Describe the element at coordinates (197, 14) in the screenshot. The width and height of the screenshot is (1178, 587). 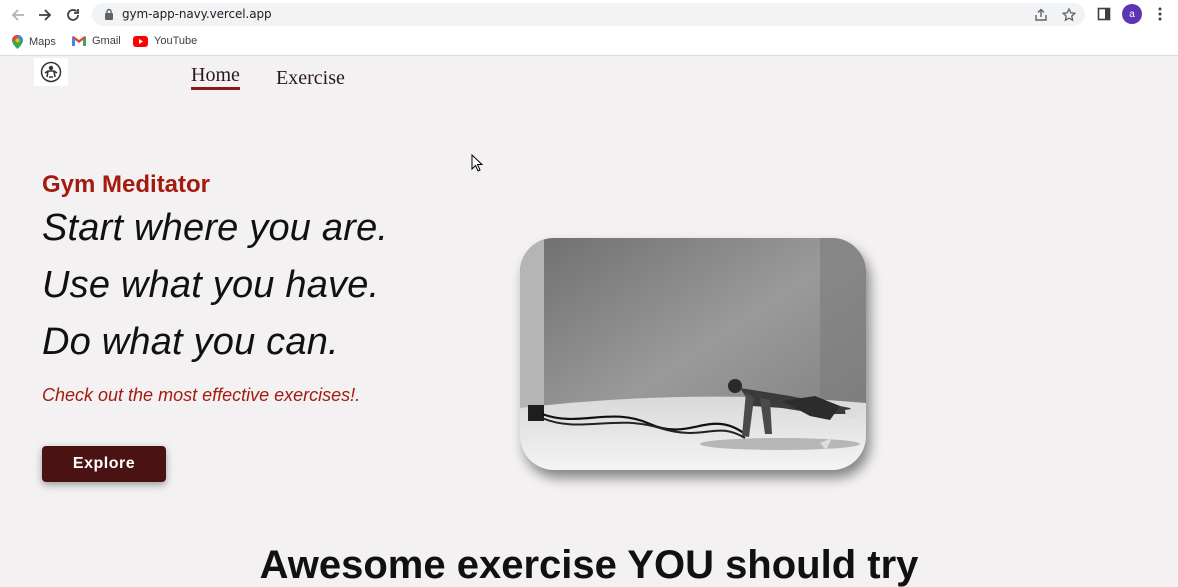
I see `url-text: gym-app-navy.vercel.app` at that location.